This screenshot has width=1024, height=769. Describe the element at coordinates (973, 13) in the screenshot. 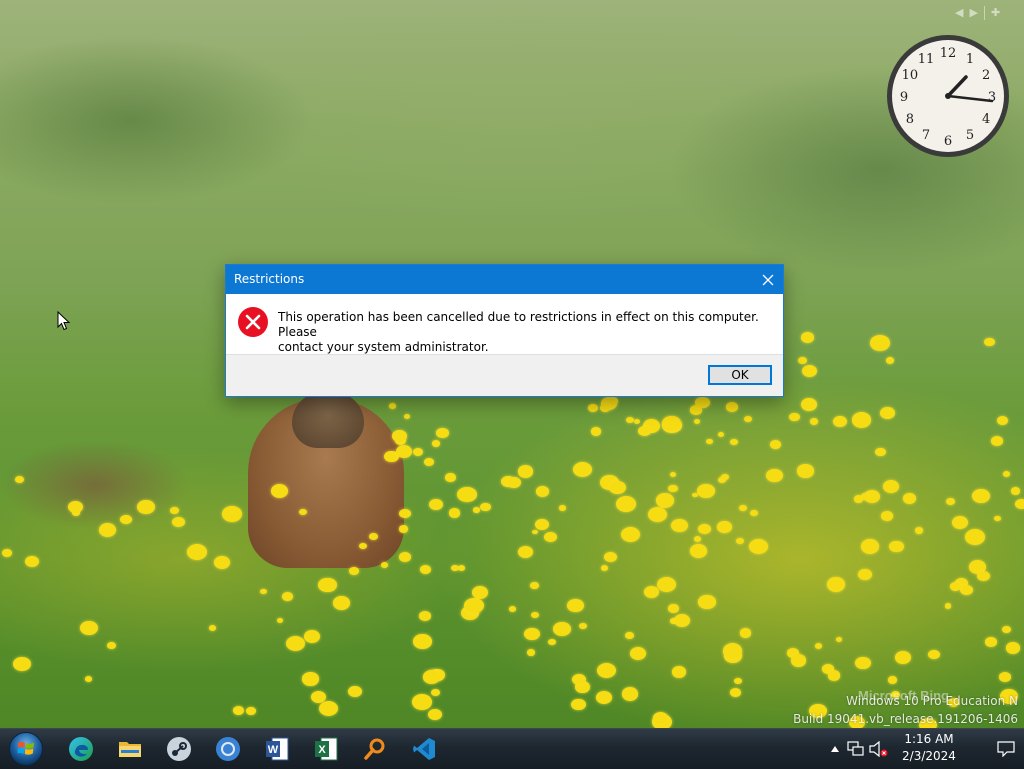

I see `gadget-next-icon: ▶` at that location.